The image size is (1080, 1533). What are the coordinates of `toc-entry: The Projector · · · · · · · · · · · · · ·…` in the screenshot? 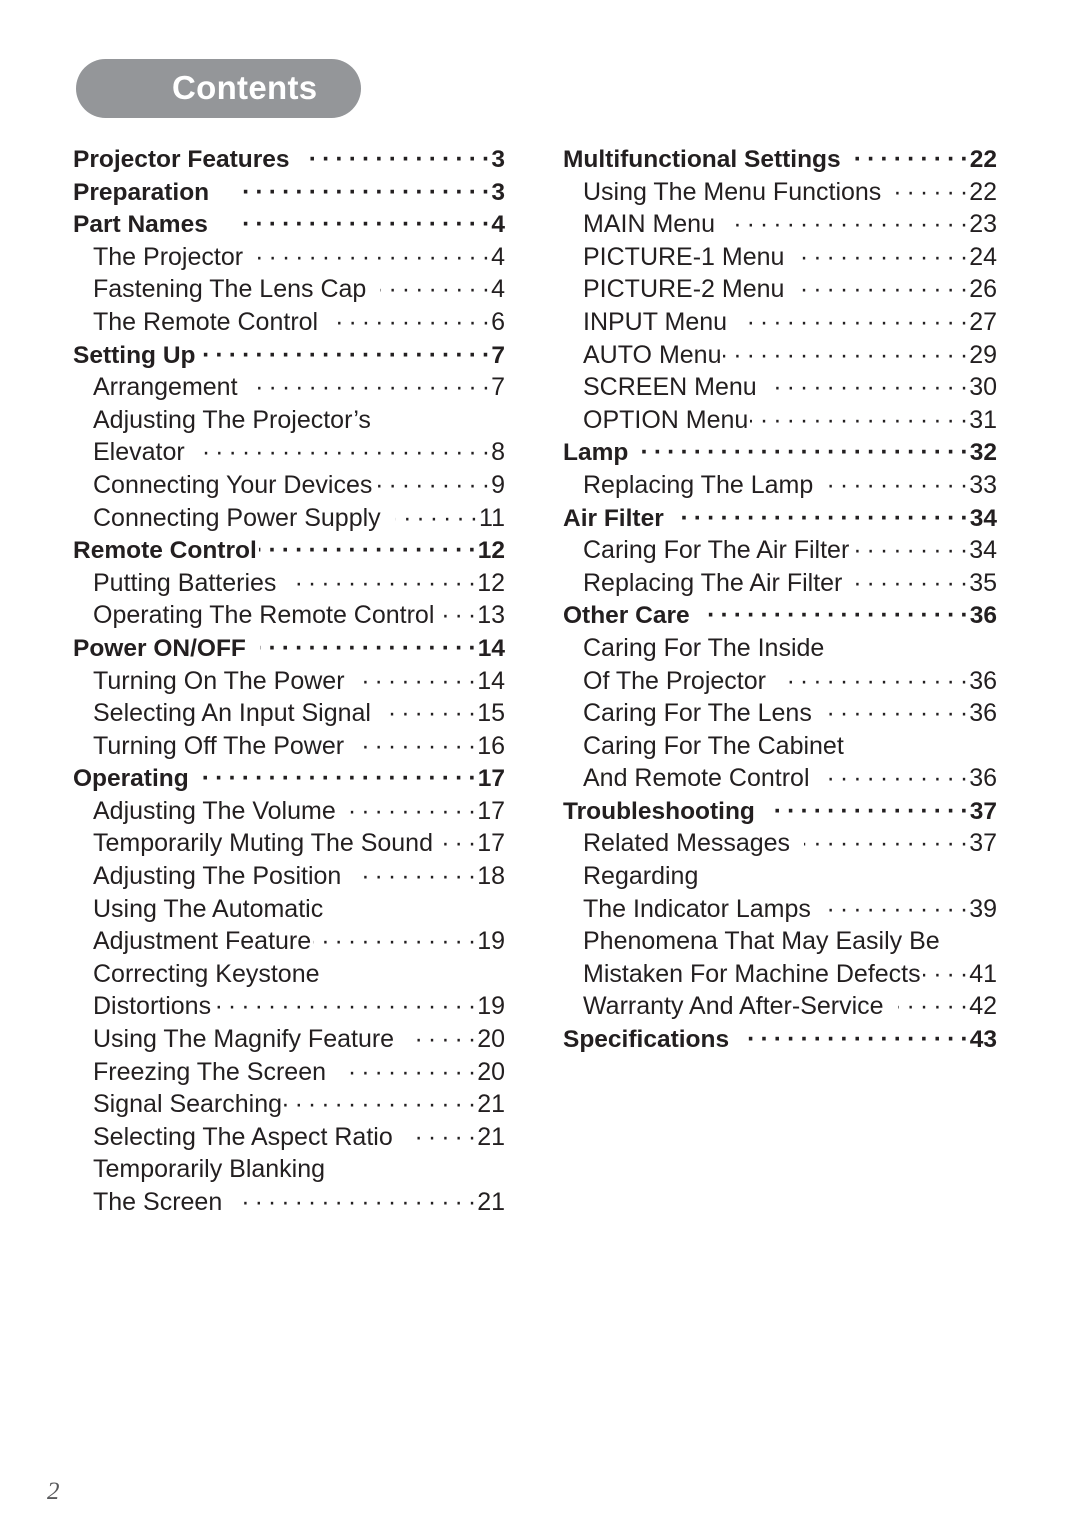 It's located at (299, 257).